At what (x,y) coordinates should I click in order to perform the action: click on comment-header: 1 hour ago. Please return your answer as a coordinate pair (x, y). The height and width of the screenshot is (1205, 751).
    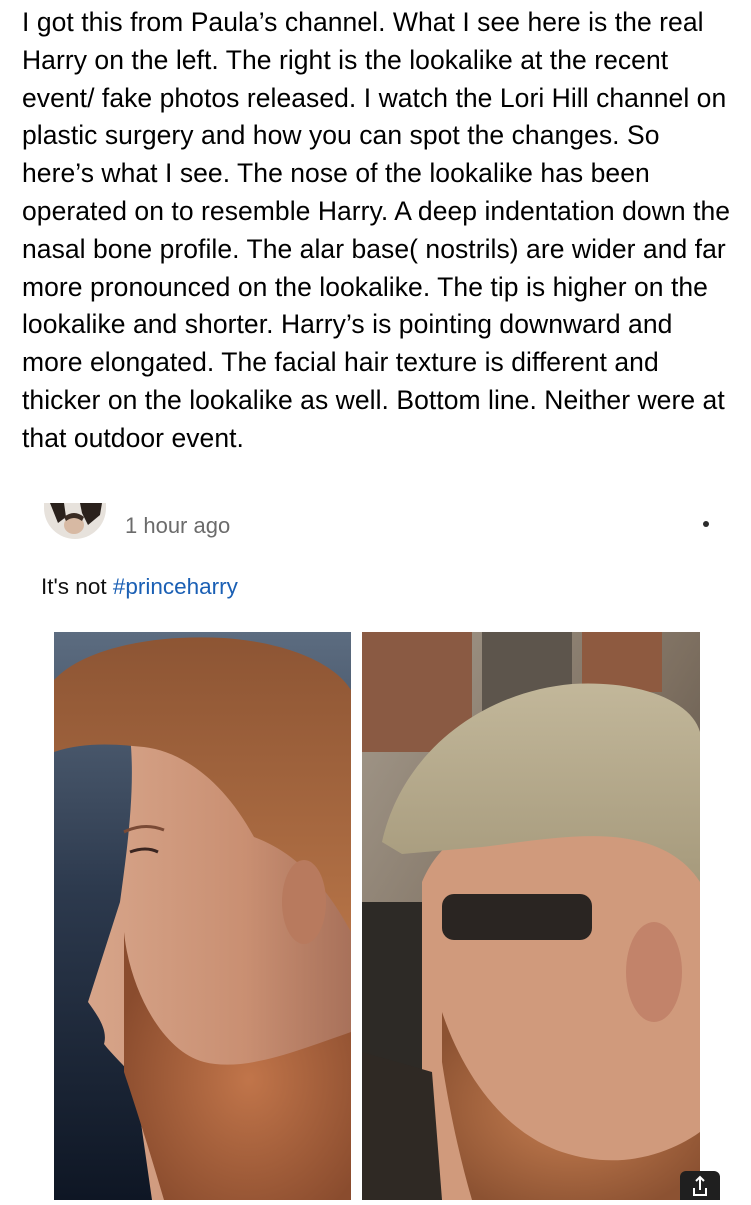
    Looking at the image, I should click on (375, 527).